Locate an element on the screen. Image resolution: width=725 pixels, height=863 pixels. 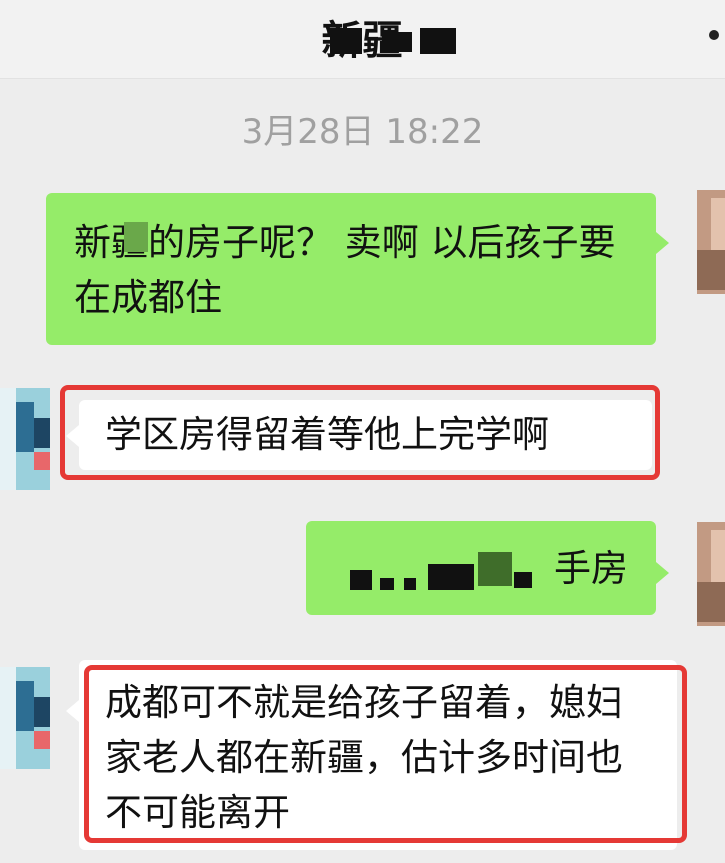
message-timestamp: 3月28日 18:22 is located at coordinates (362, 132).